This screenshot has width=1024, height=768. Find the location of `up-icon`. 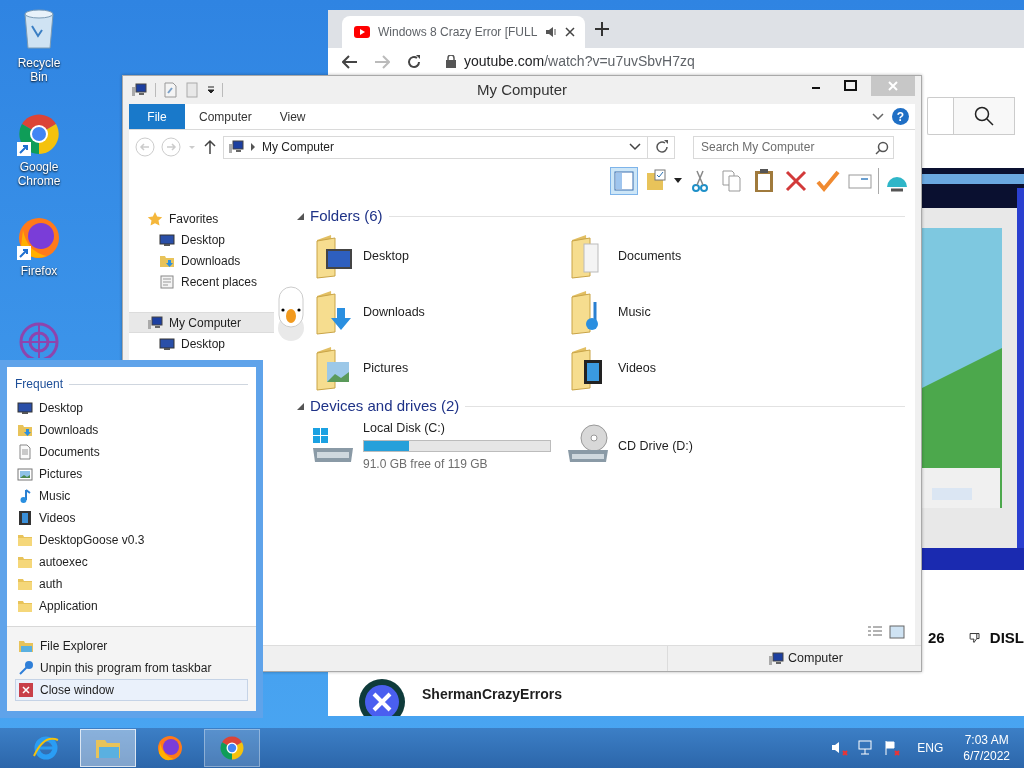

up-icon is located at coordinates (210, 147).